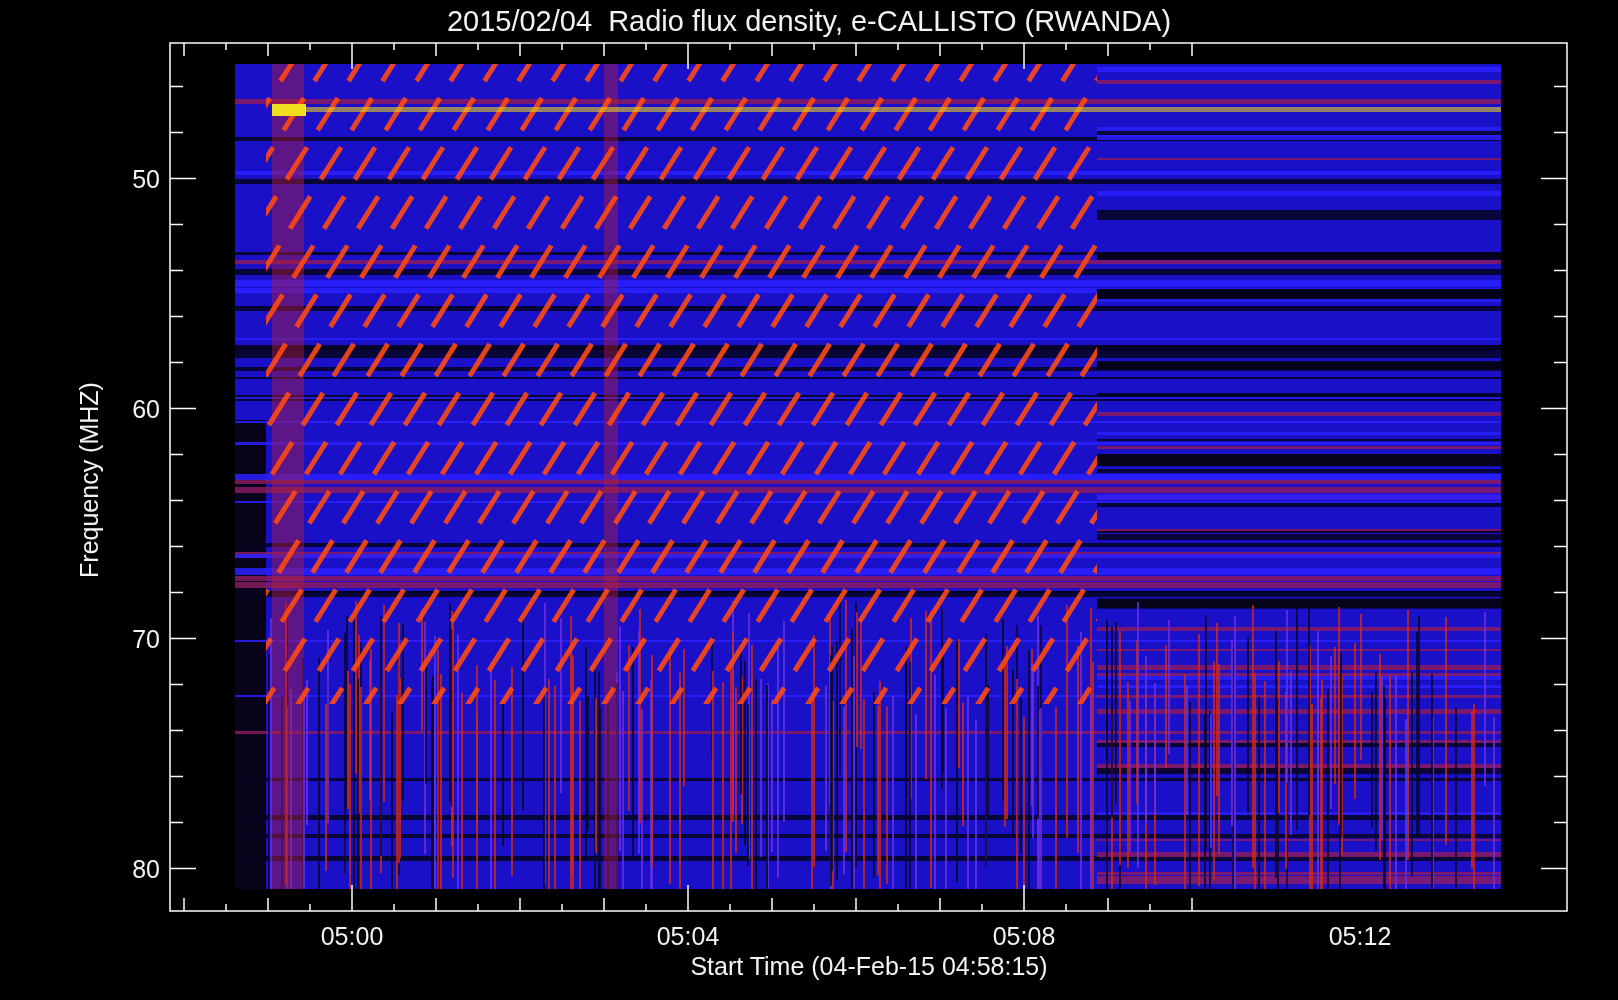  What do you see at coordinates (89, 480) in the screenshot?
I see `y-axis-title: Frequency (MHZ)` at bounding box center [89, 480].